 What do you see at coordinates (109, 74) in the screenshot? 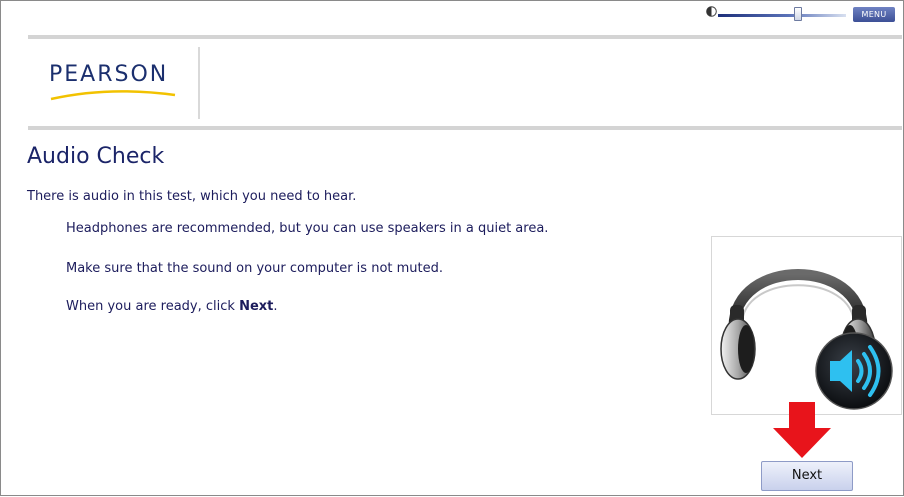
I see `logo-text: PEARSON` at bounding box center [109, 74].